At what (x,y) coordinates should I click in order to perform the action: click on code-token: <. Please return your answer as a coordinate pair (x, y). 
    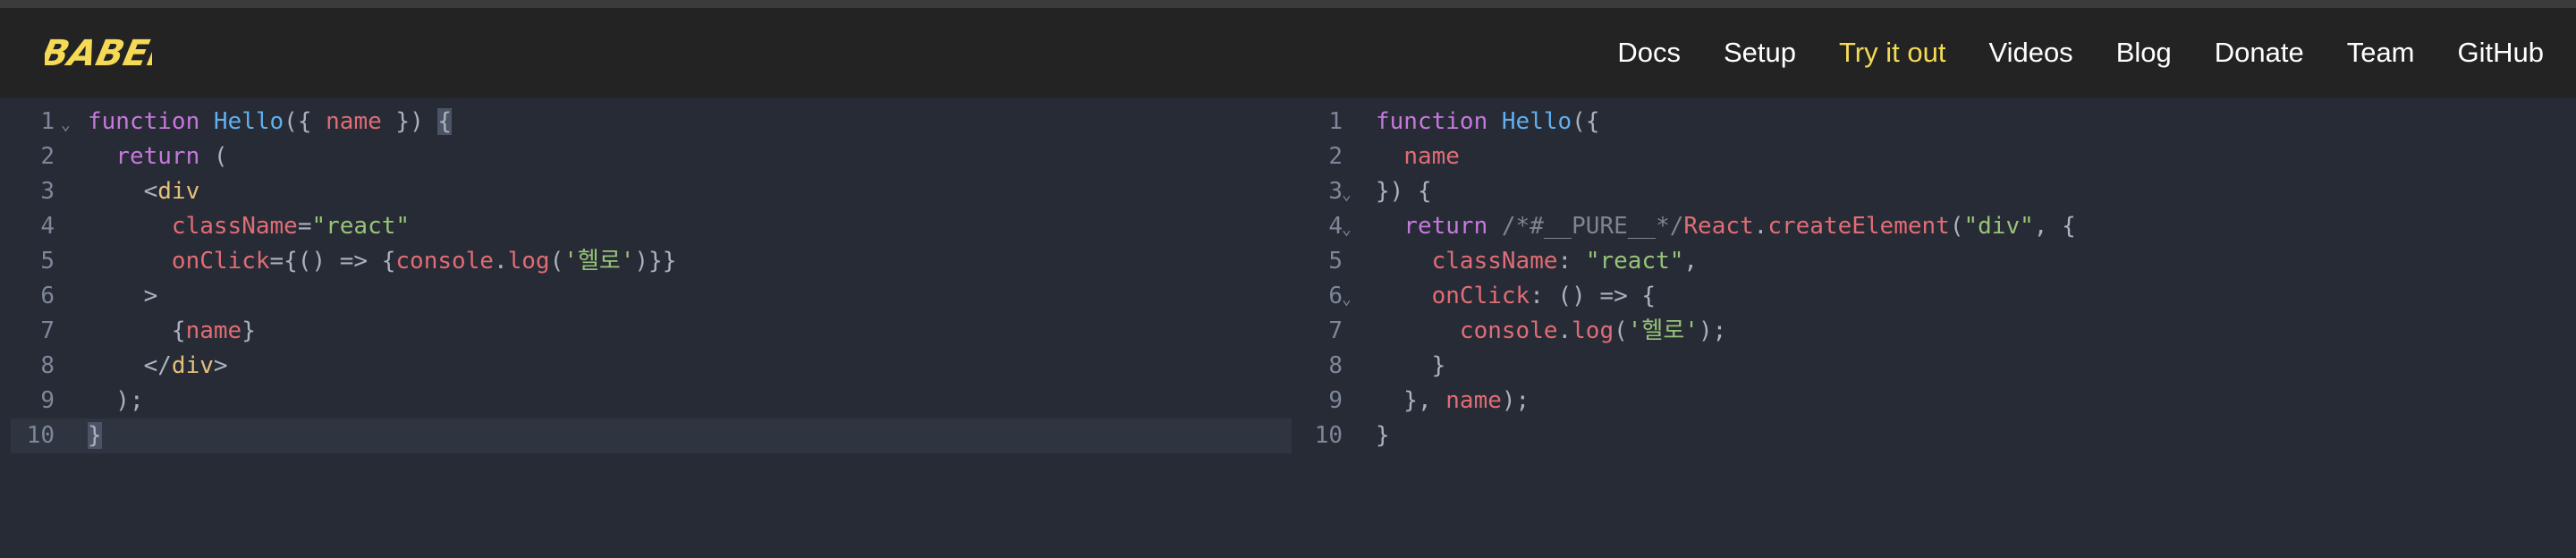
    Looking at the image, I should click on (123, 191).